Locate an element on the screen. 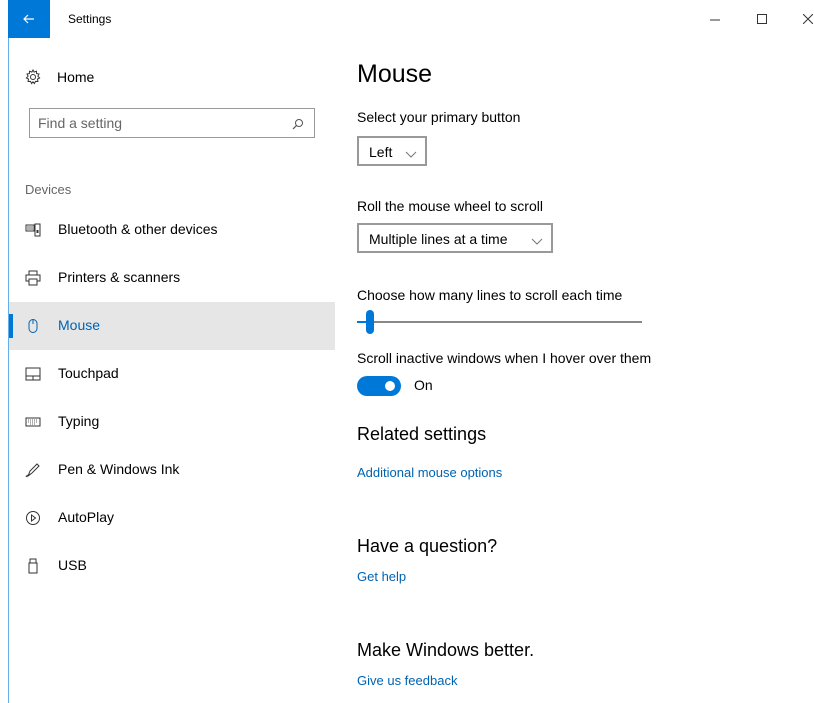  gear-icon is located at coordinates (33, 79).